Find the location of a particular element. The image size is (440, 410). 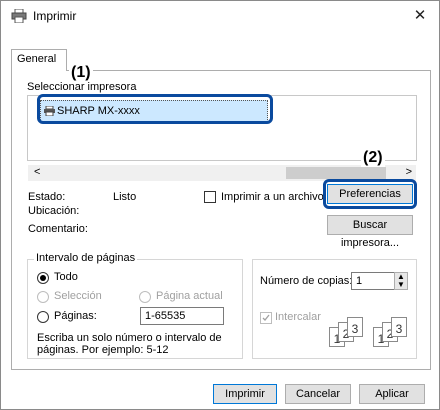

cancel-button: Cancelar is located at coordinates (318, 394).